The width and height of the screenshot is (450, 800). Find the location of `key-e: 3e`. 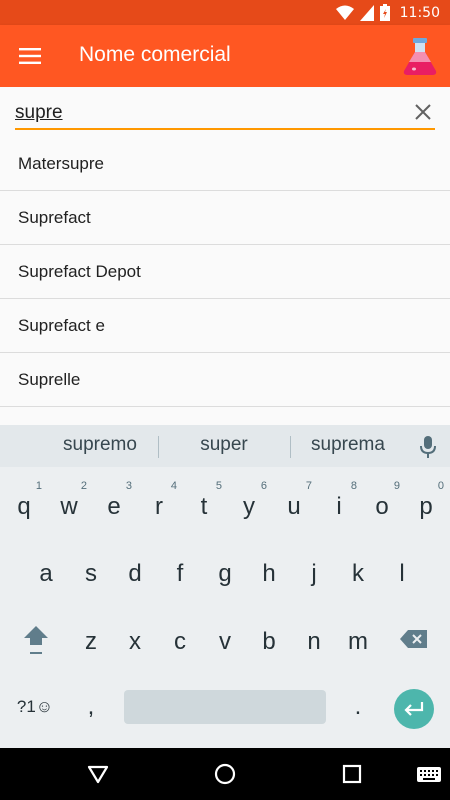

key-e: 3e is located at coordinates (114, 504).